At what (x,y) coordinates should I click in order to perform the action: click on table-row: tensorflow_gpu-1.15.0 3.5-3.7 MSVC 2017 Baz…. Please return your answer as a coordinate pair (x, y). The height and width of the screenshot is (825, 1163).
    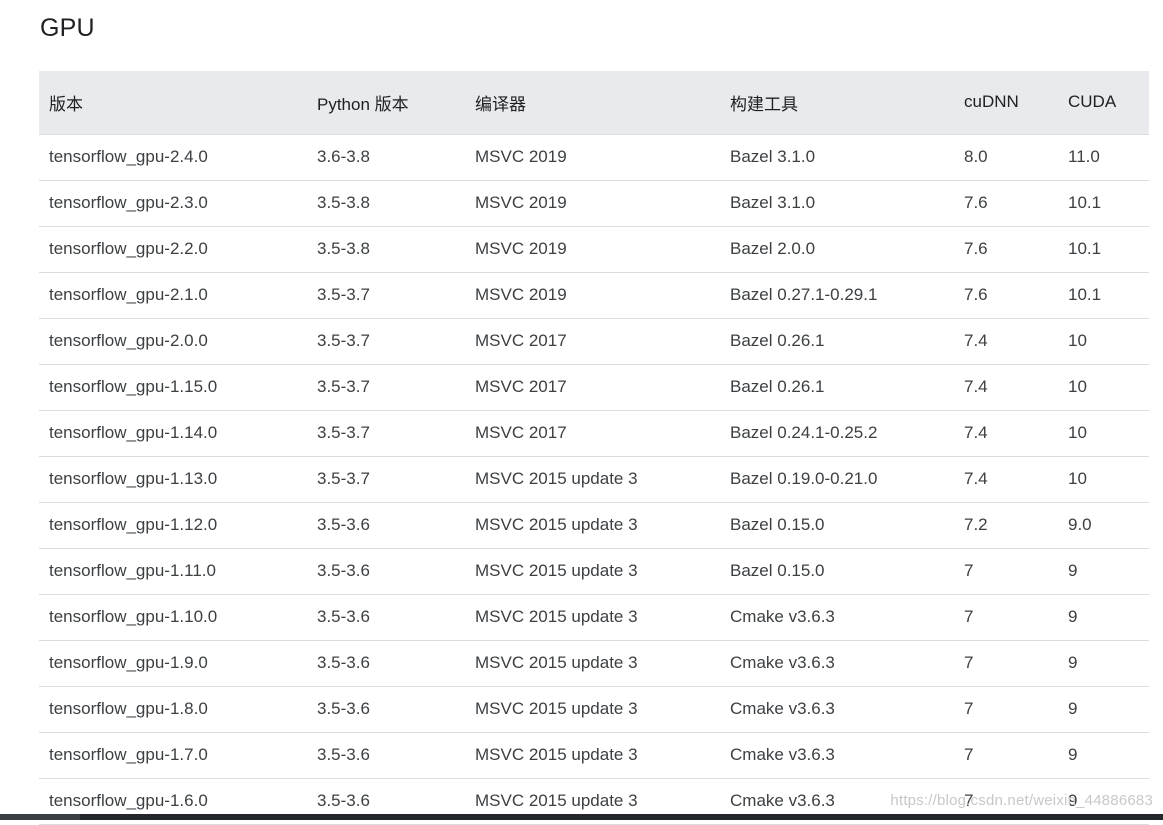
    Looking at the image, I should click on (594, 387).